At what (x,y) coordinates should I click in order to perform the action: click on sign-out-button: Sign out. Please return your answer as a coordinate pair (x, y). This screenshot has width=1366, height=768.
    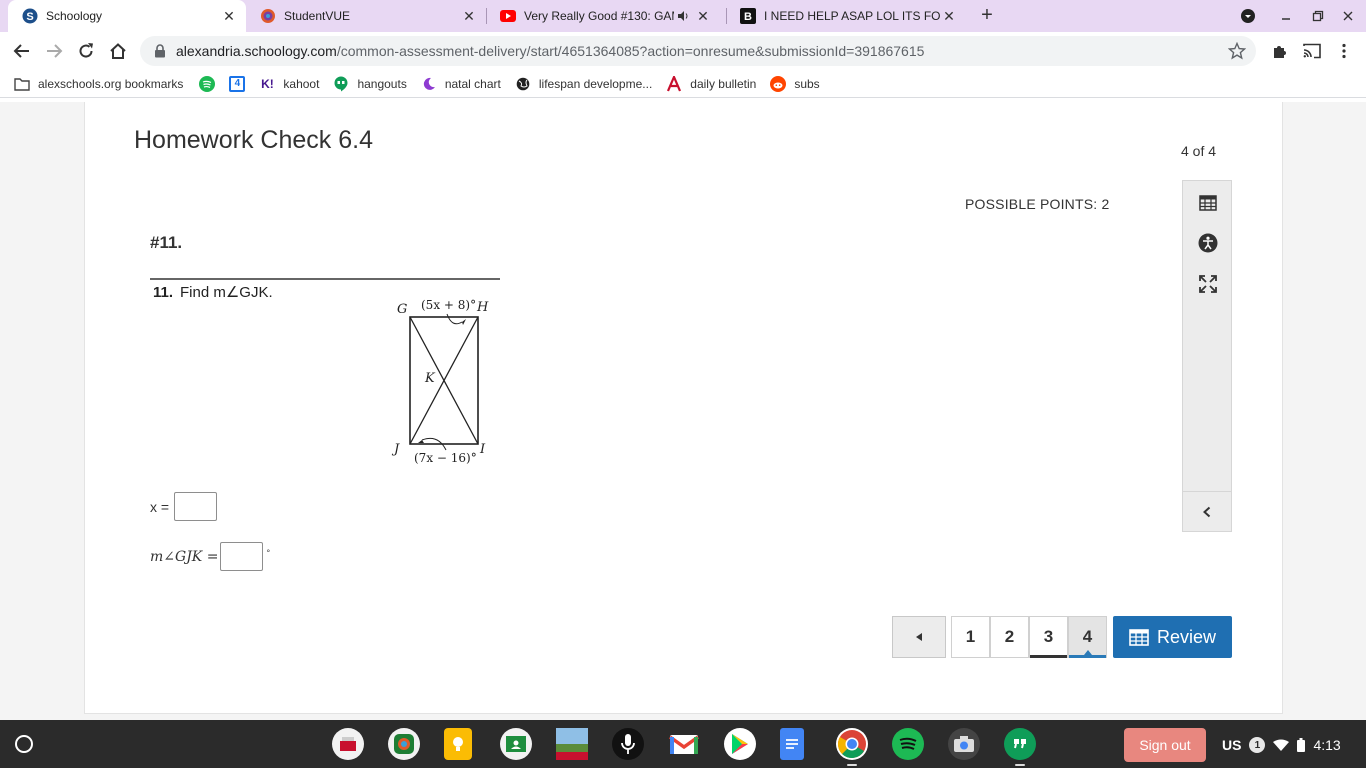
    Looking at the image, I should click on (1165, 745).